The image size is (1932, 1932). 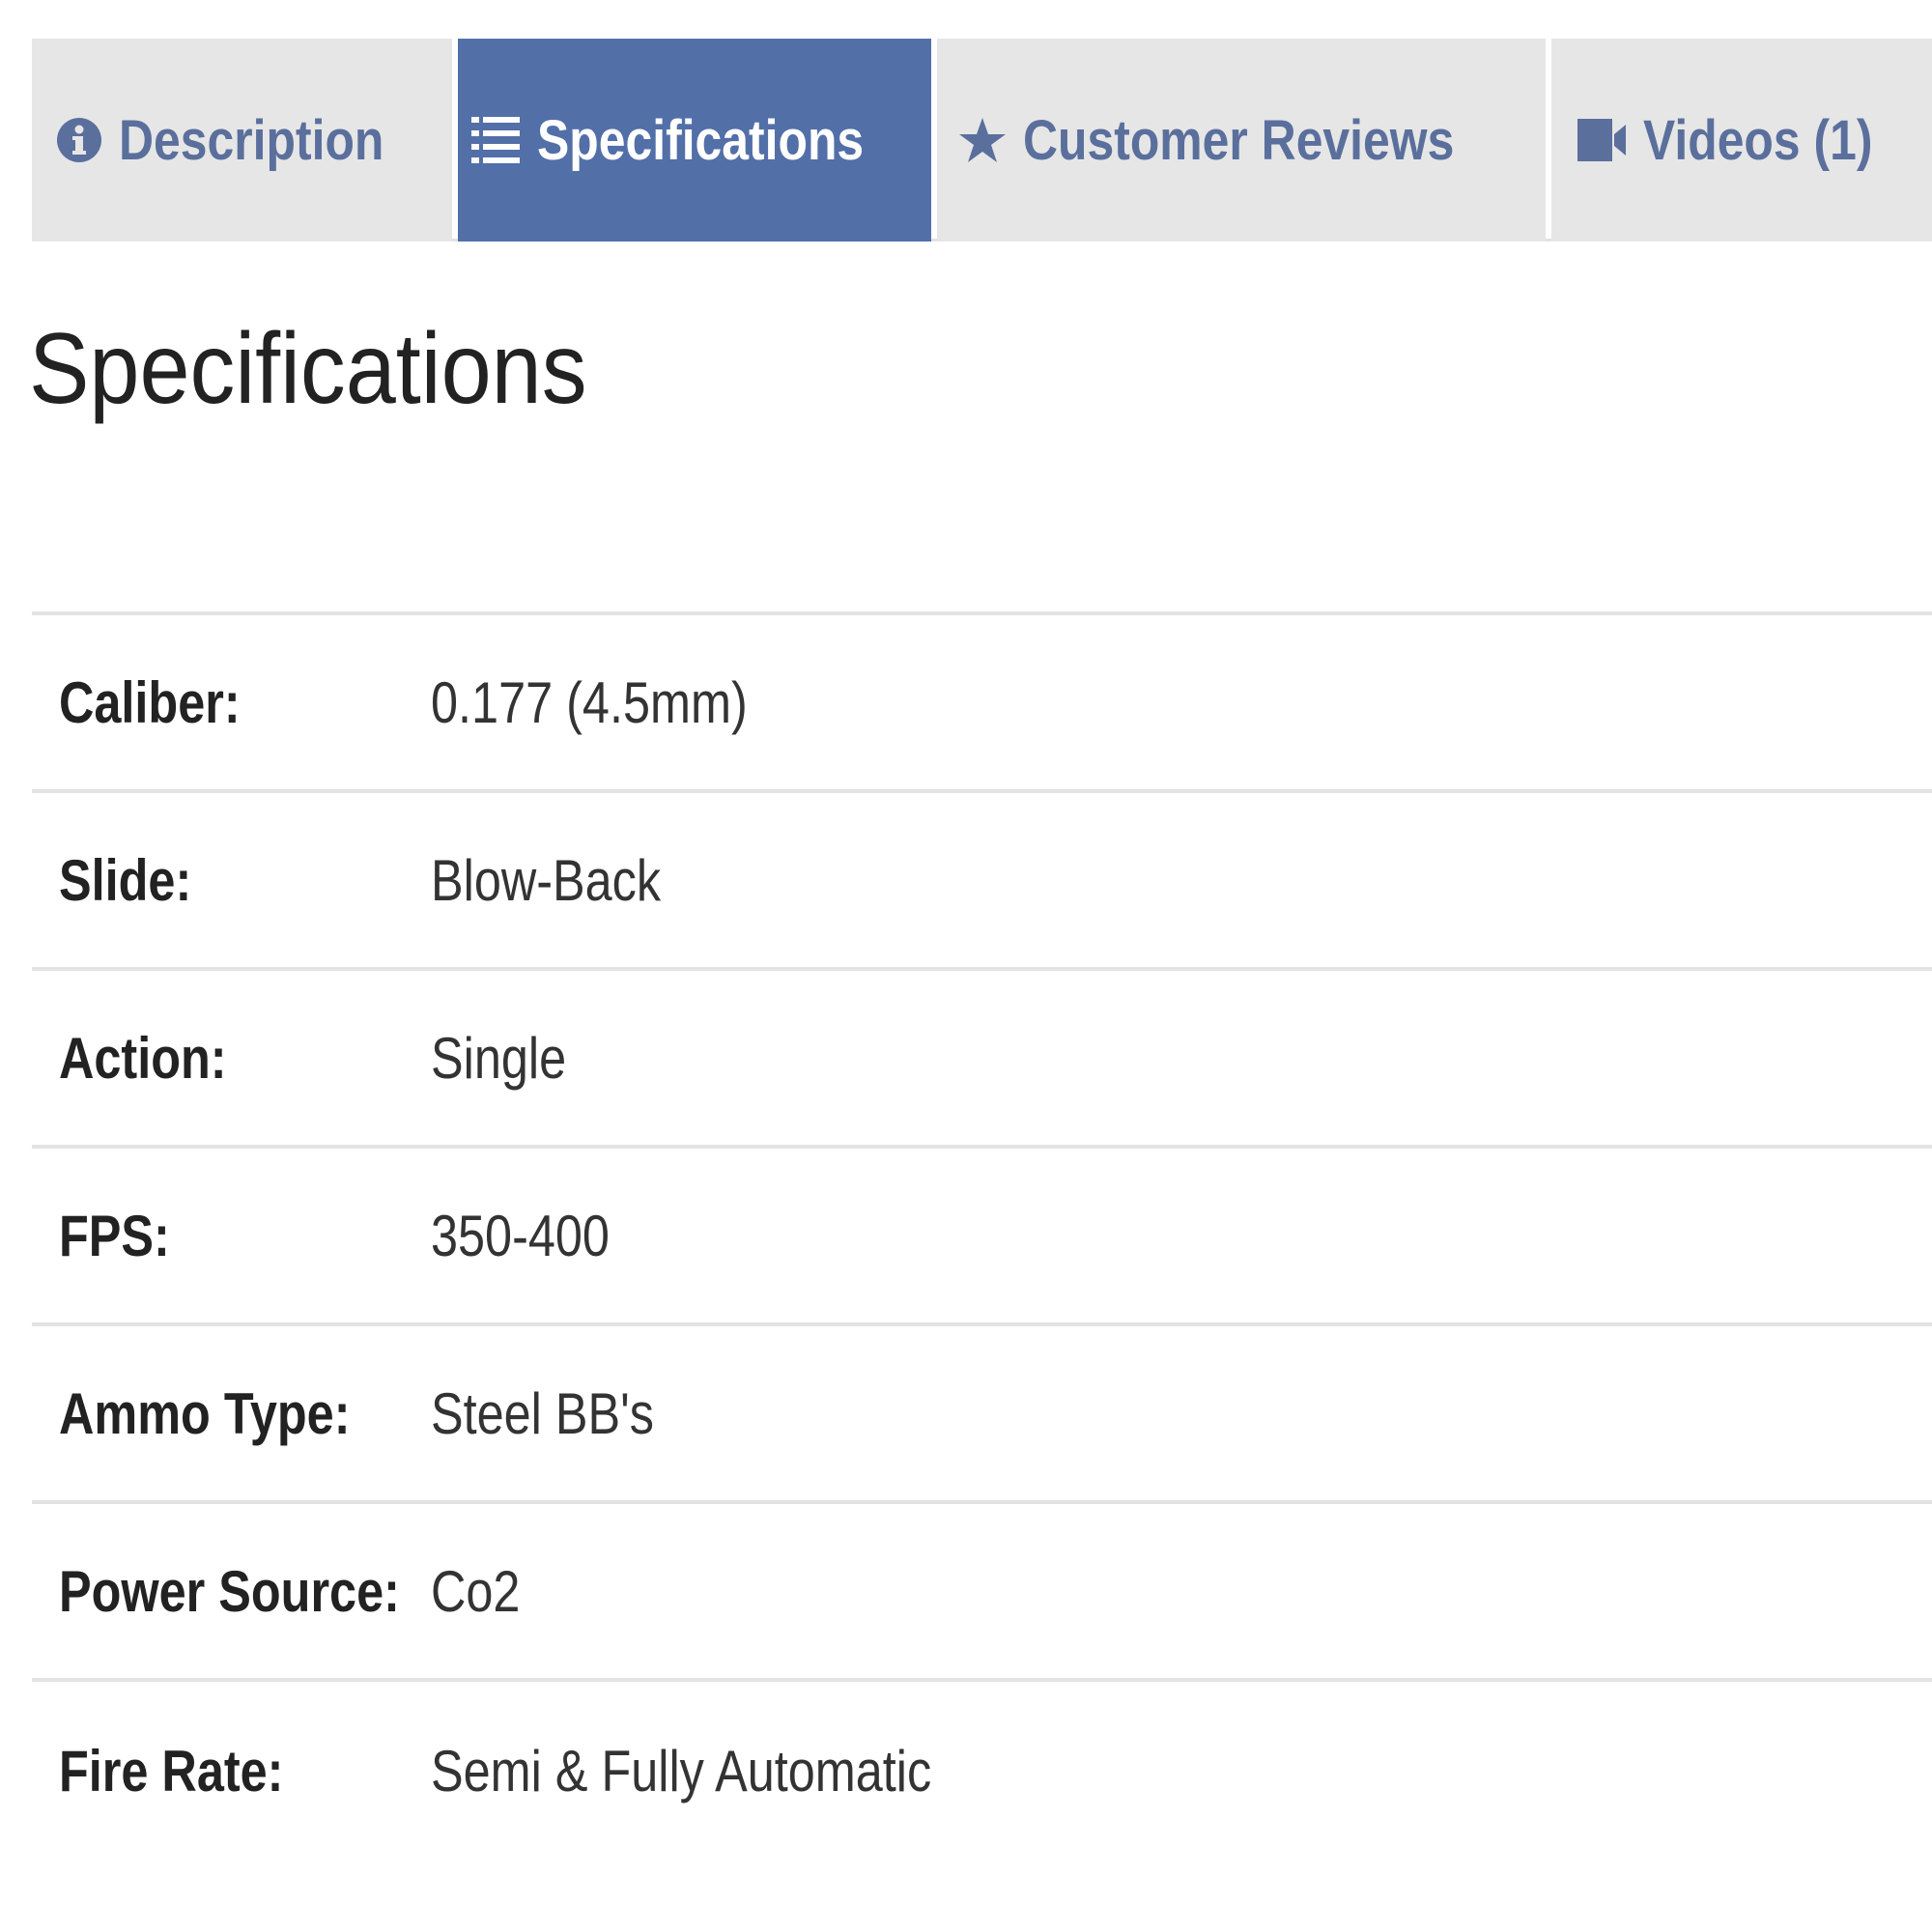 What do you see at coordinates (546, 880) in the screenshot?
I see `spec-value: Blow-Back` at bounding box center [546, 880].